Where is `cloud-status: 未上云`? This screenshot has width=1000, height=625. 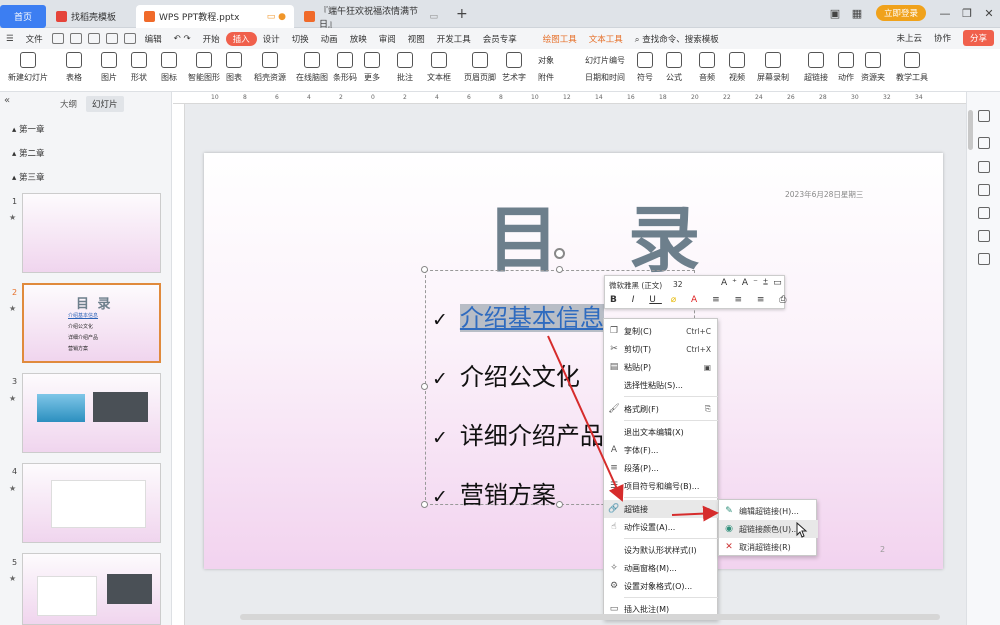
cloud-status: 未上云 is located at coordinates (909, 38).